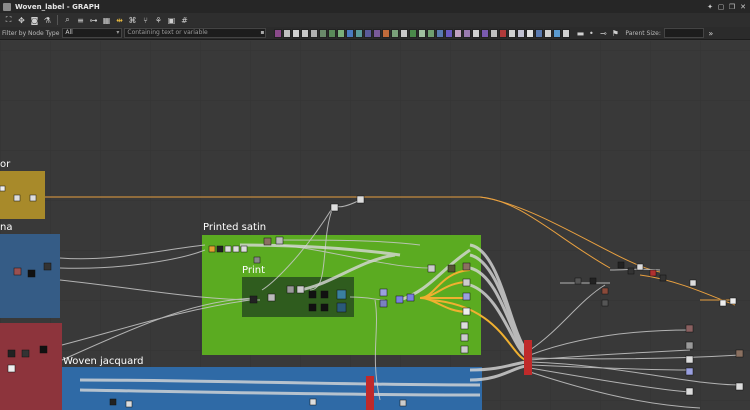  Describe the element at coordinates (683, 33) in the screenshot. I see `parent-size-select` at that location.